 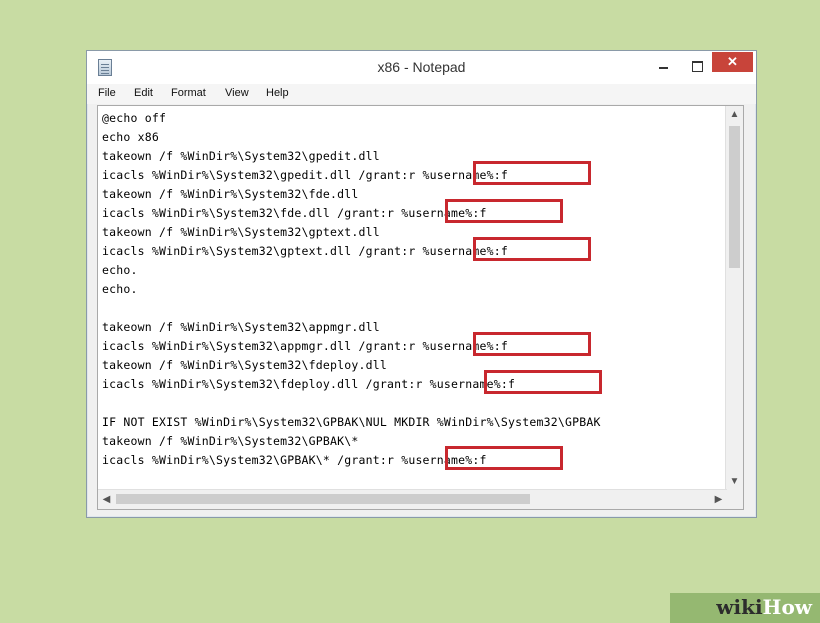 What do you see at coordinates (107, 93) in the screenshot?
I see `menu-file: File` at bounding box center [107, 93].